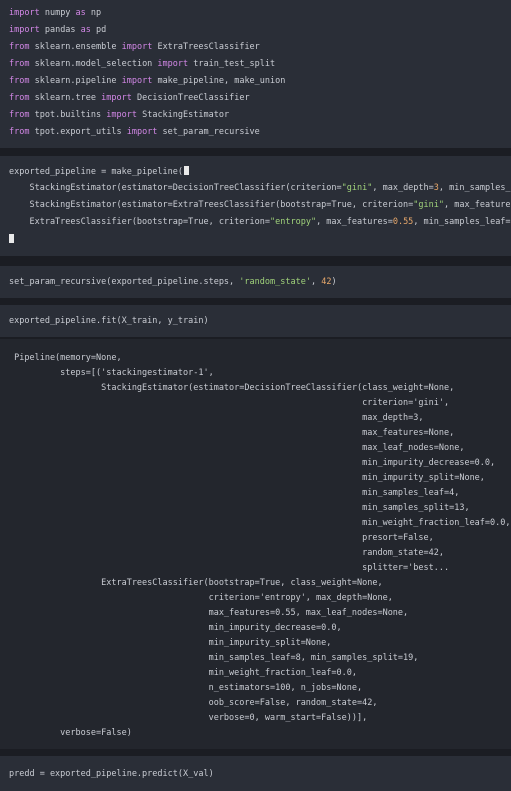 This screenshot has height=791, width=511. I want to click on output-line: max_depth=3,, so click(216, 418).